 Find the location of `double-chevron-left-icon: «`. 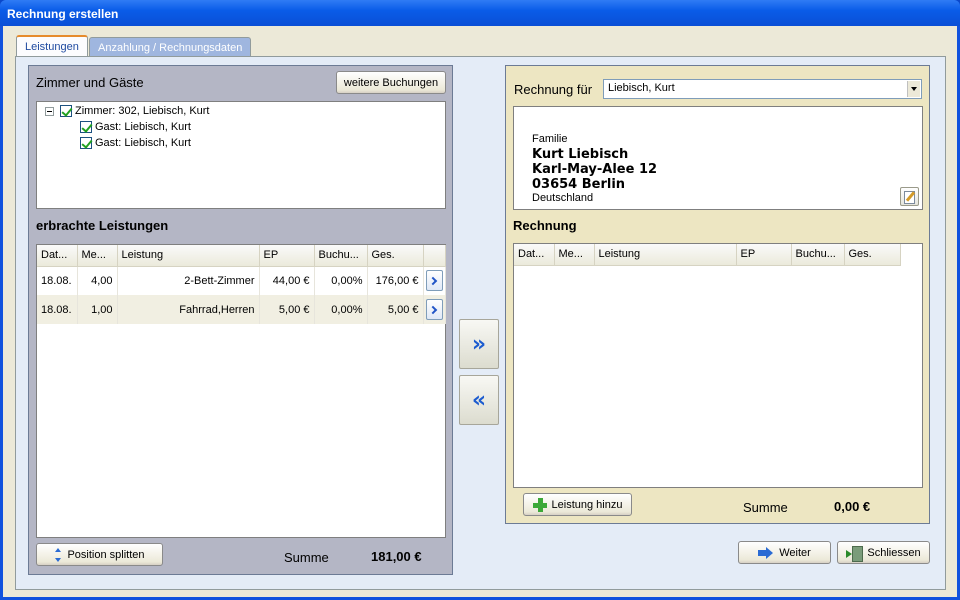

double-chevron-left-icon: « is located at coordinates (479, 400).